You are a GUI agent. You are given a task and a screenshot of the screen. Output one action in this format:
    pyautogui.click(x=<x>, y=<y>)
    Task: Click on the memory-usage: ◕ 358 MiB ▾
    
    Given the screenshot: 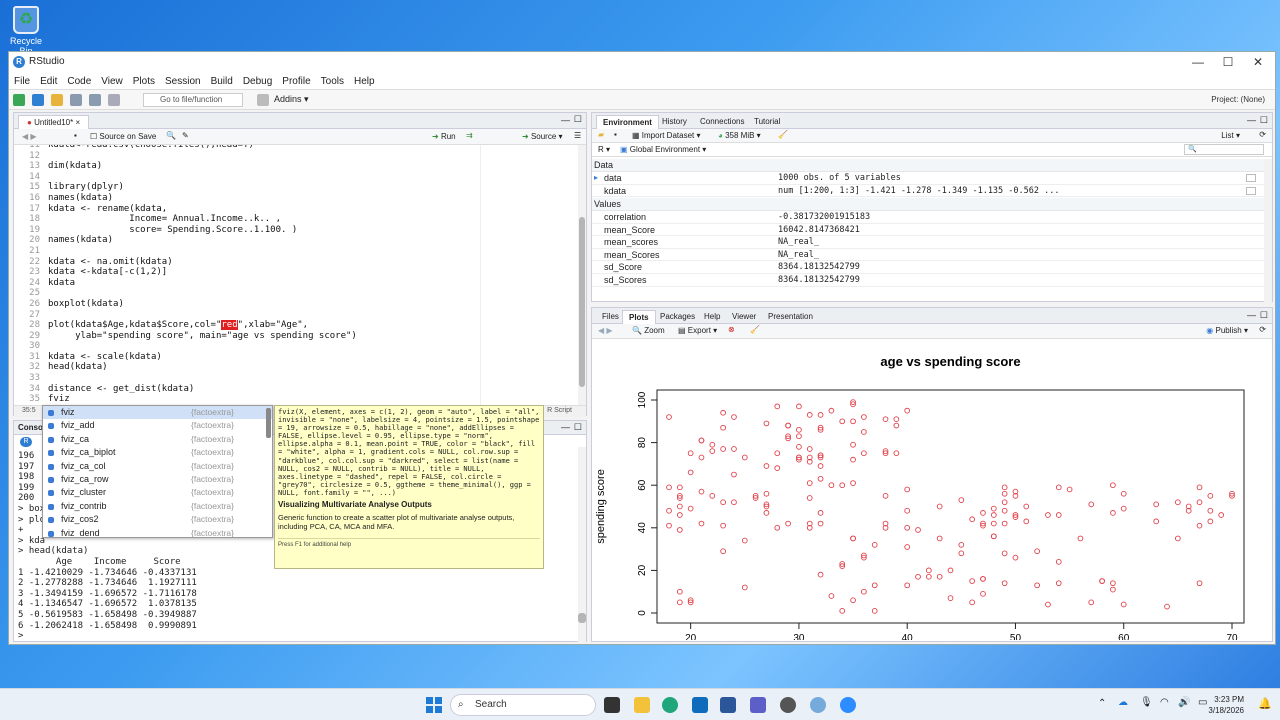 What is the action you would take?
    pyautogui.click(x=739, y=135)
    